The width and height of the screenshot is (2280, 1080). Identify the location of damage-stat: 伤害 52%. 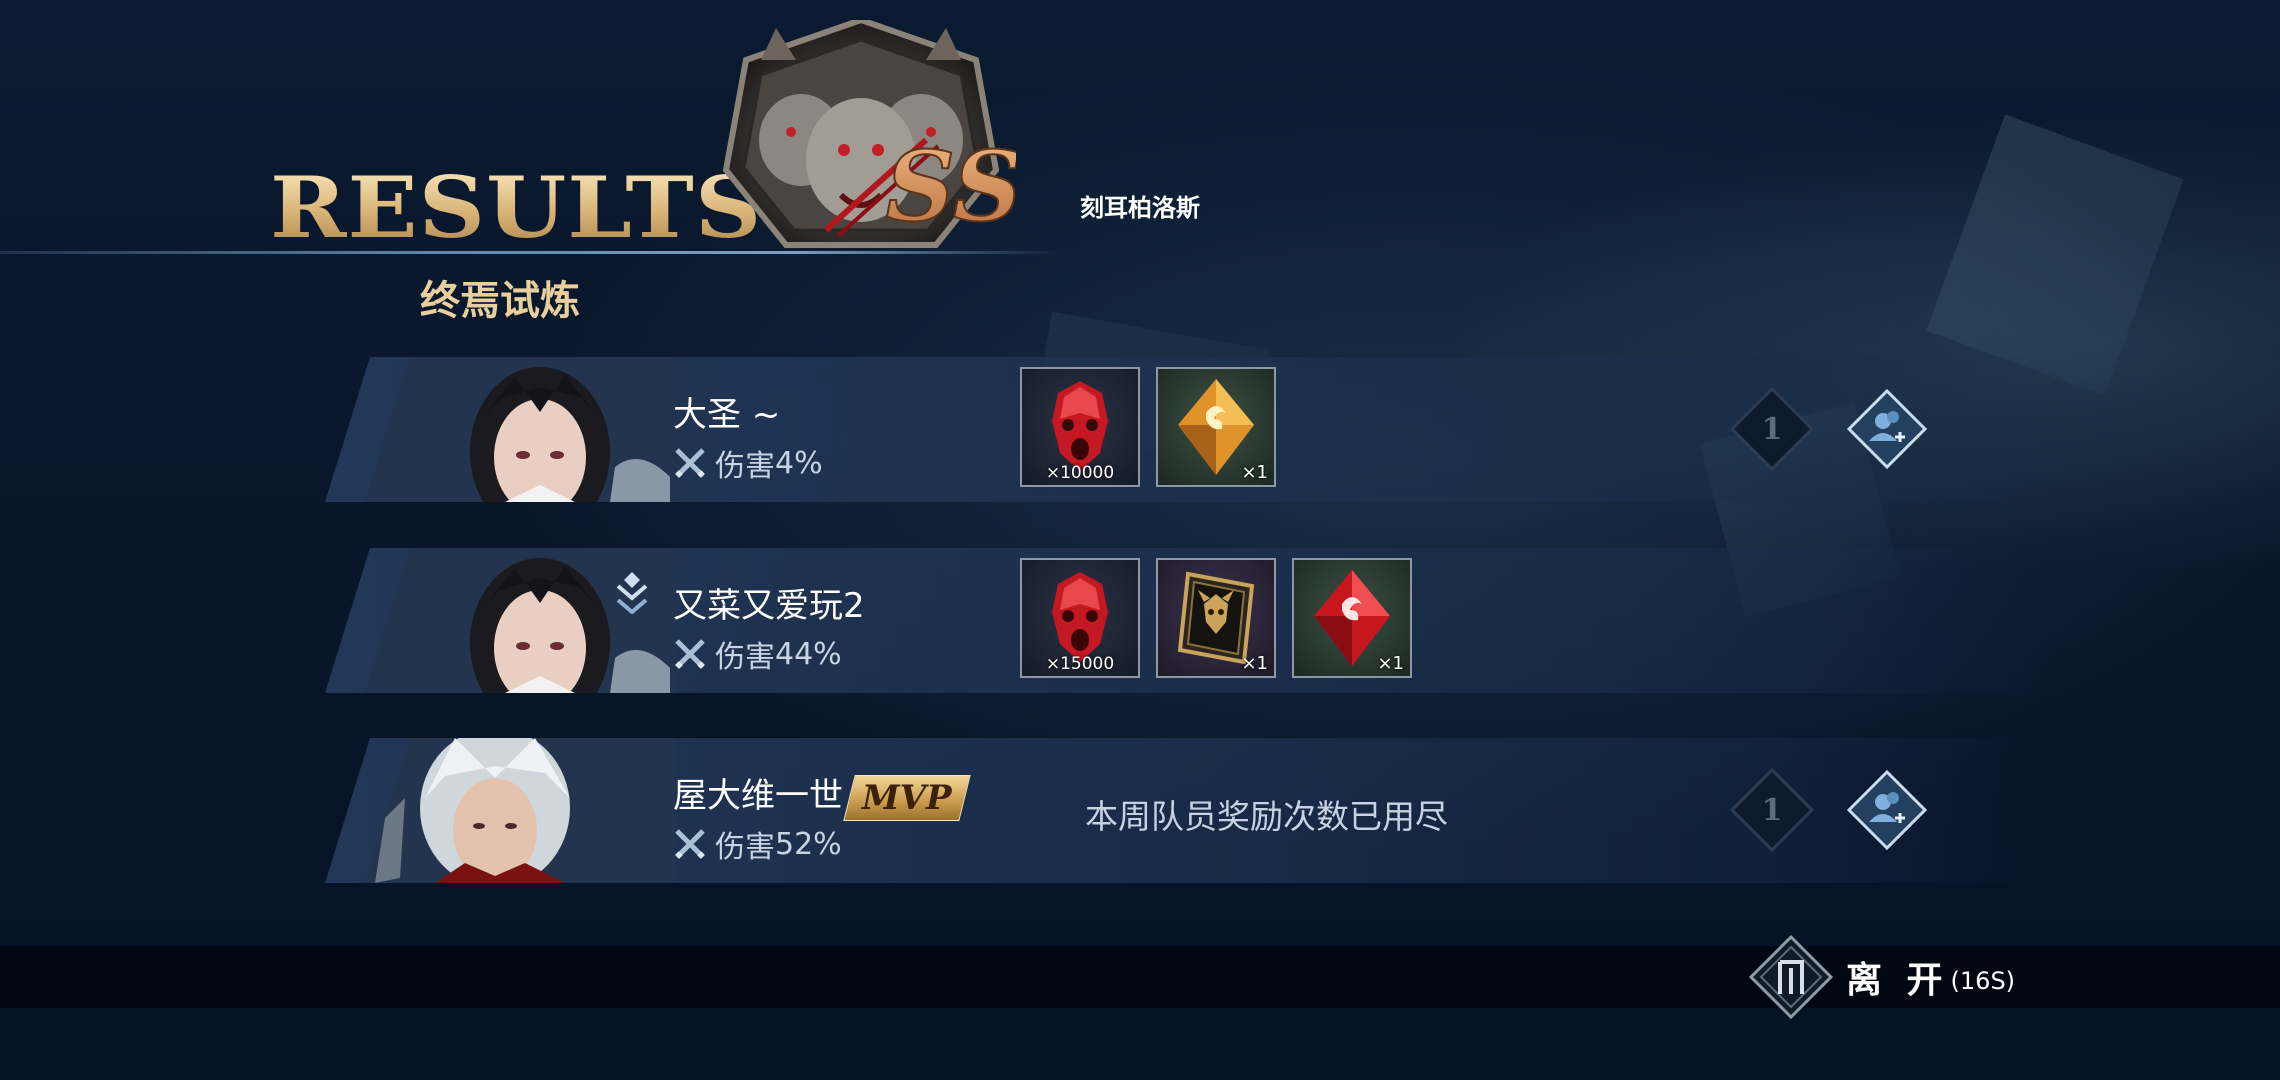
(757, 844).